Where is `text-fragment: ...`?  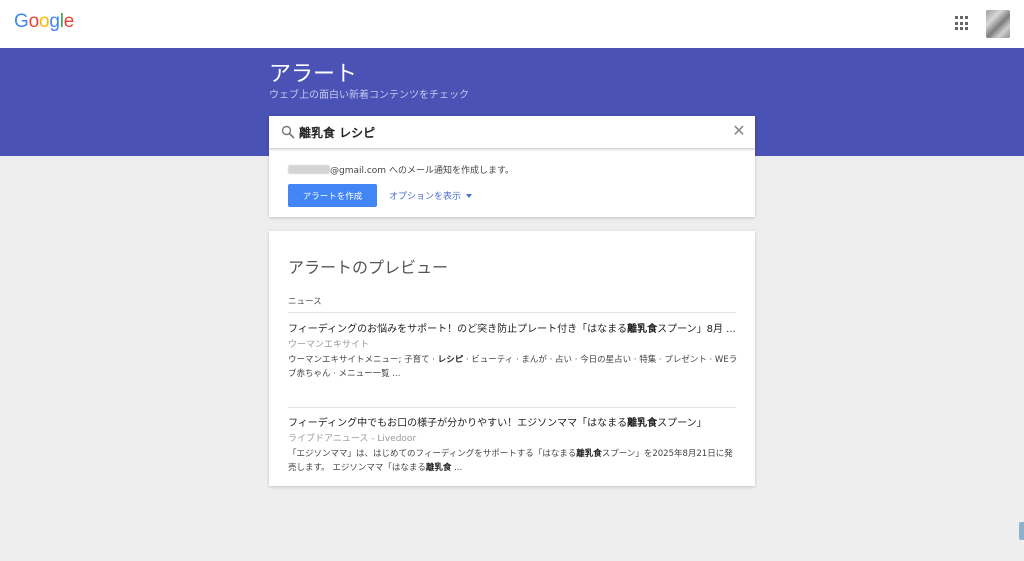 text-fragment: ... is located at coordinates (457, 468).